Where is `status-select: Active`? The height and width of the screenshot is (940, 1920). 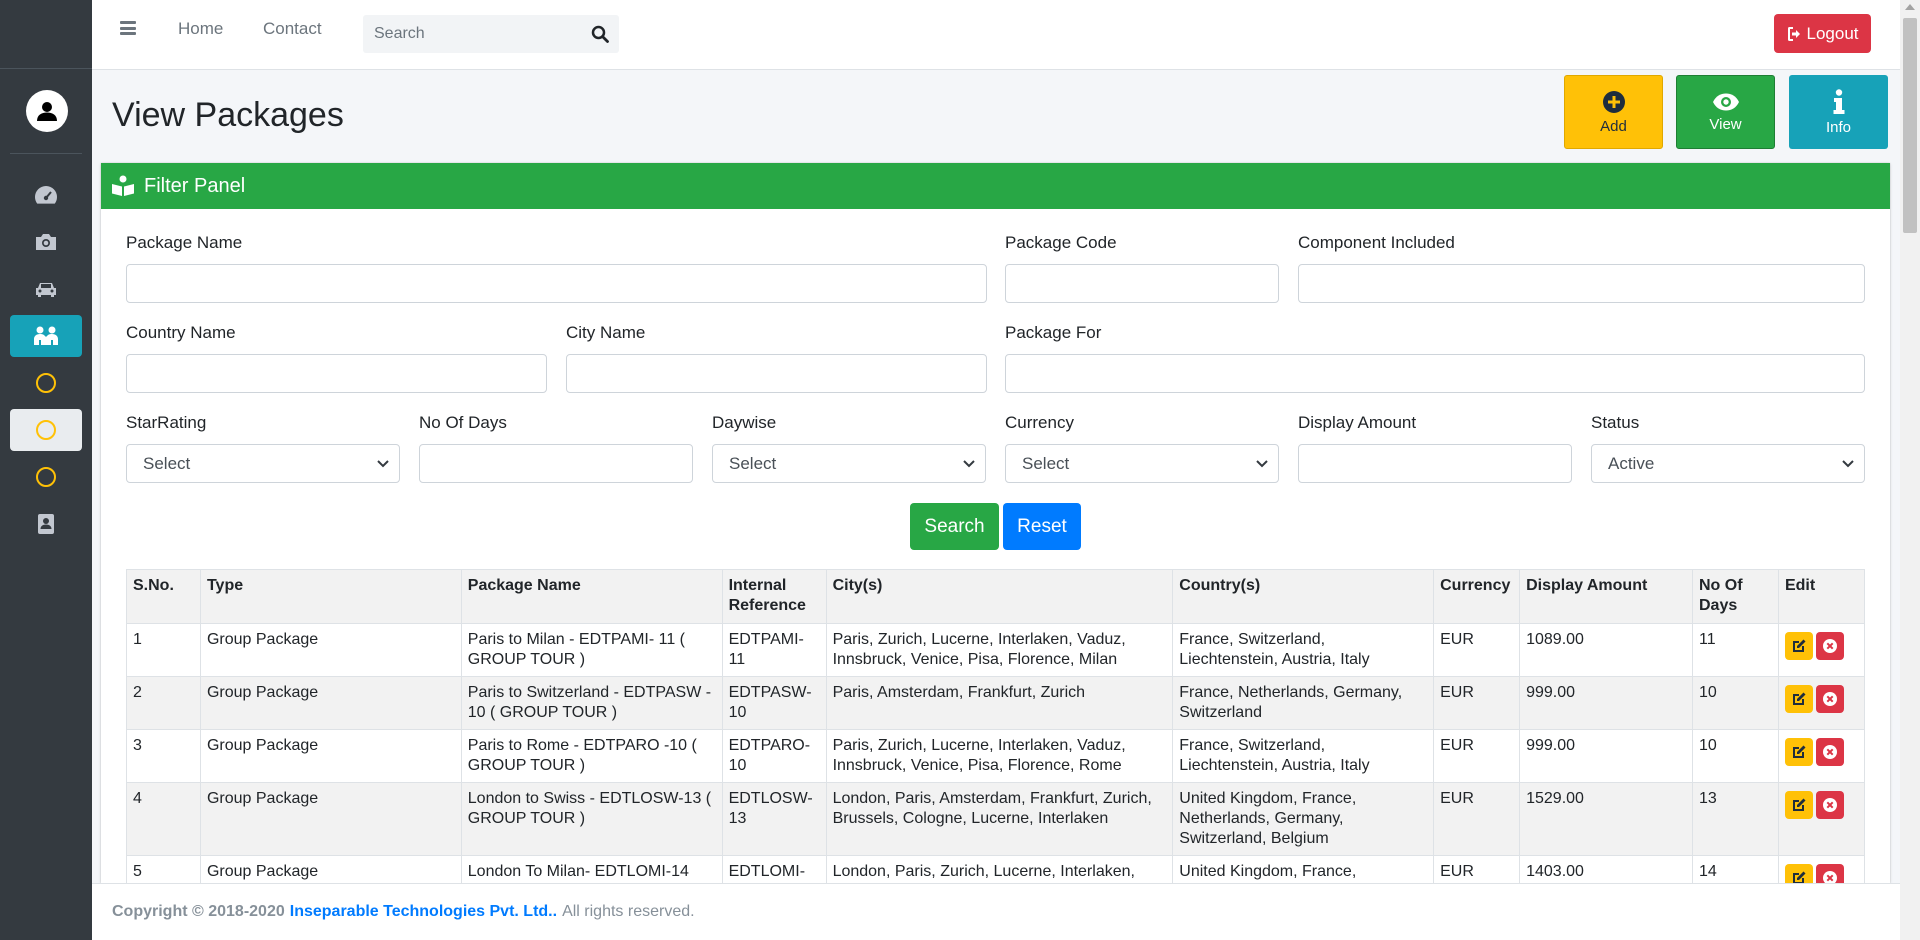
status-select: Active is located at coordinates (1728, 463).